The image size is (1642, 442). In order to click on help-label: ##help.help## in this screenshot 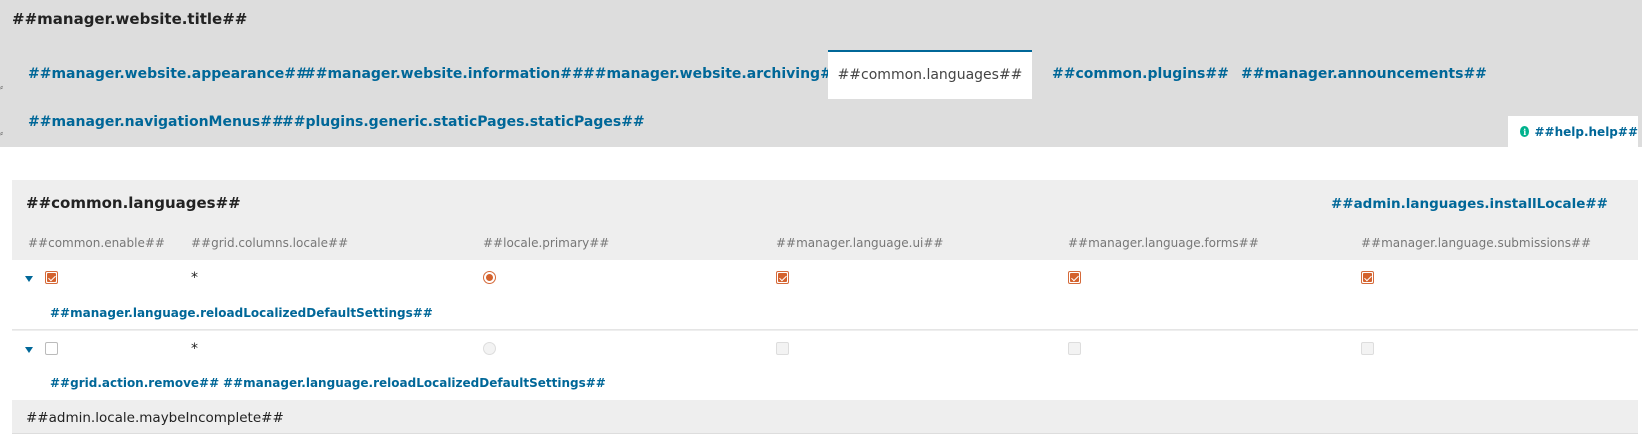, I will do `click(1586, 131)`.